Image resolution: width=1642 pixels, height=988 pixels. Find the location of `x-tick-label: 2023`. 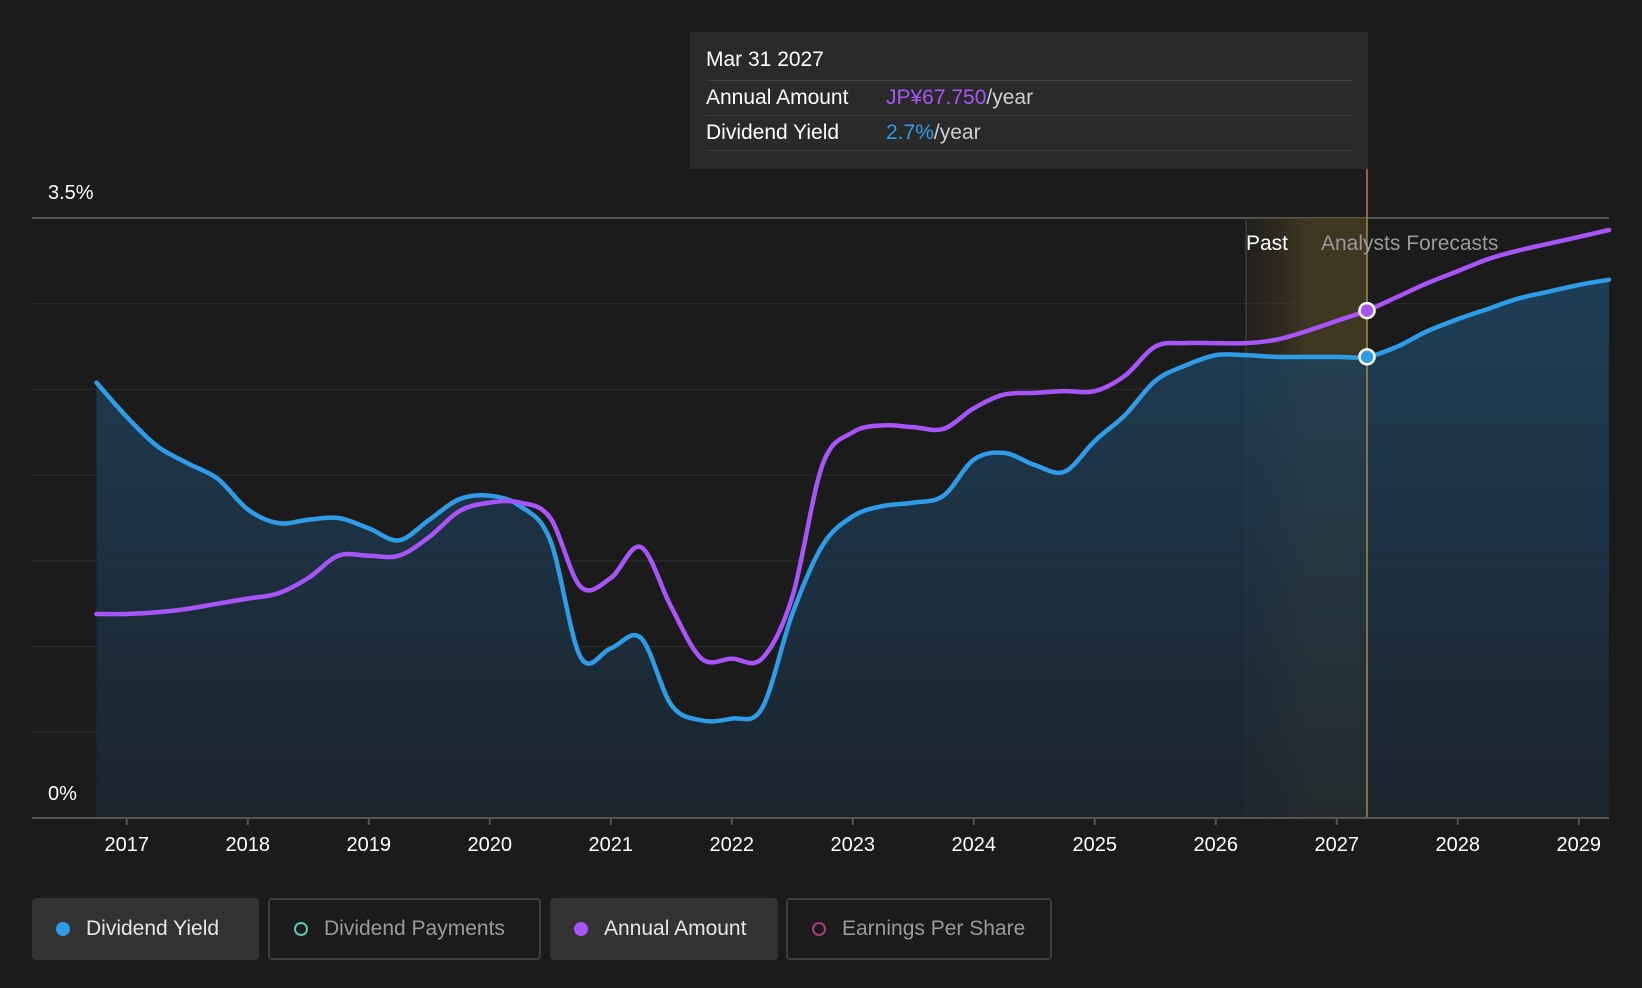

x-tick-label: 2023 is located at coordinates (853, 845).